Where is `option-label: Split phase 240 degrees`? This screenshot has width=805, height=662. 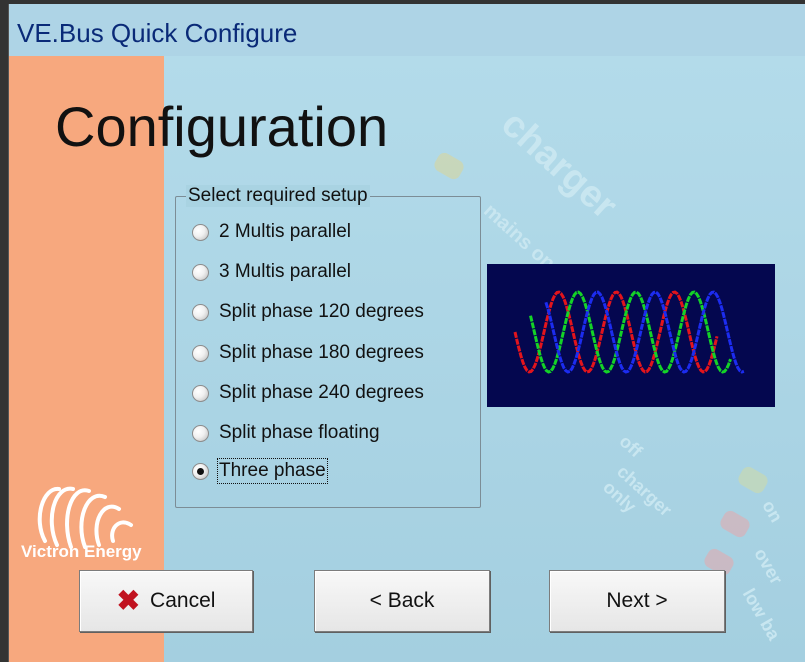 option-label: Split phase 240 degrees is located at coordinates (321, 392).